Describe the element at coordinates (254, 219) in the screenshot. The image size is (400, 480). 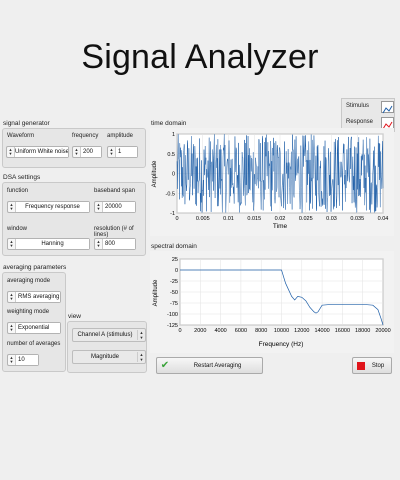
I see `x-tick-label: 0.015` at that location.